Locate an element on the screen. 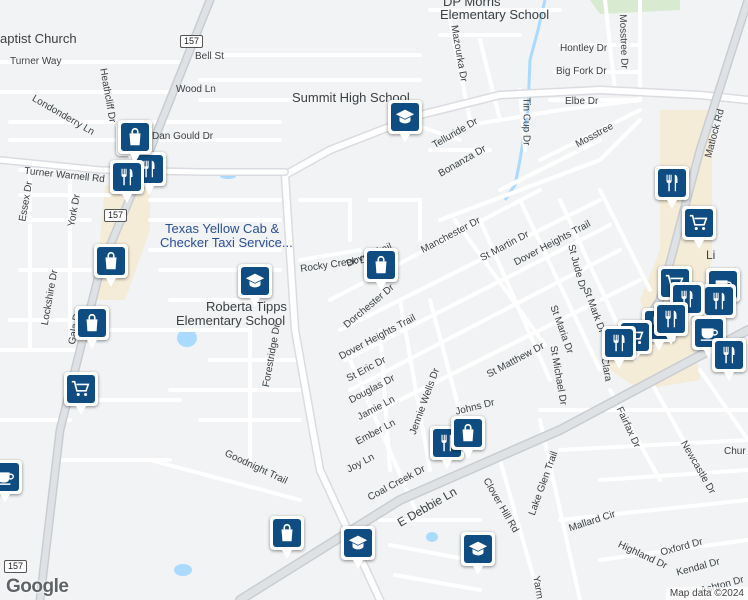 The height and width of the screenshot is (600, 748). street-label: Dan Gould Dr is located at coordinates (183, 136).